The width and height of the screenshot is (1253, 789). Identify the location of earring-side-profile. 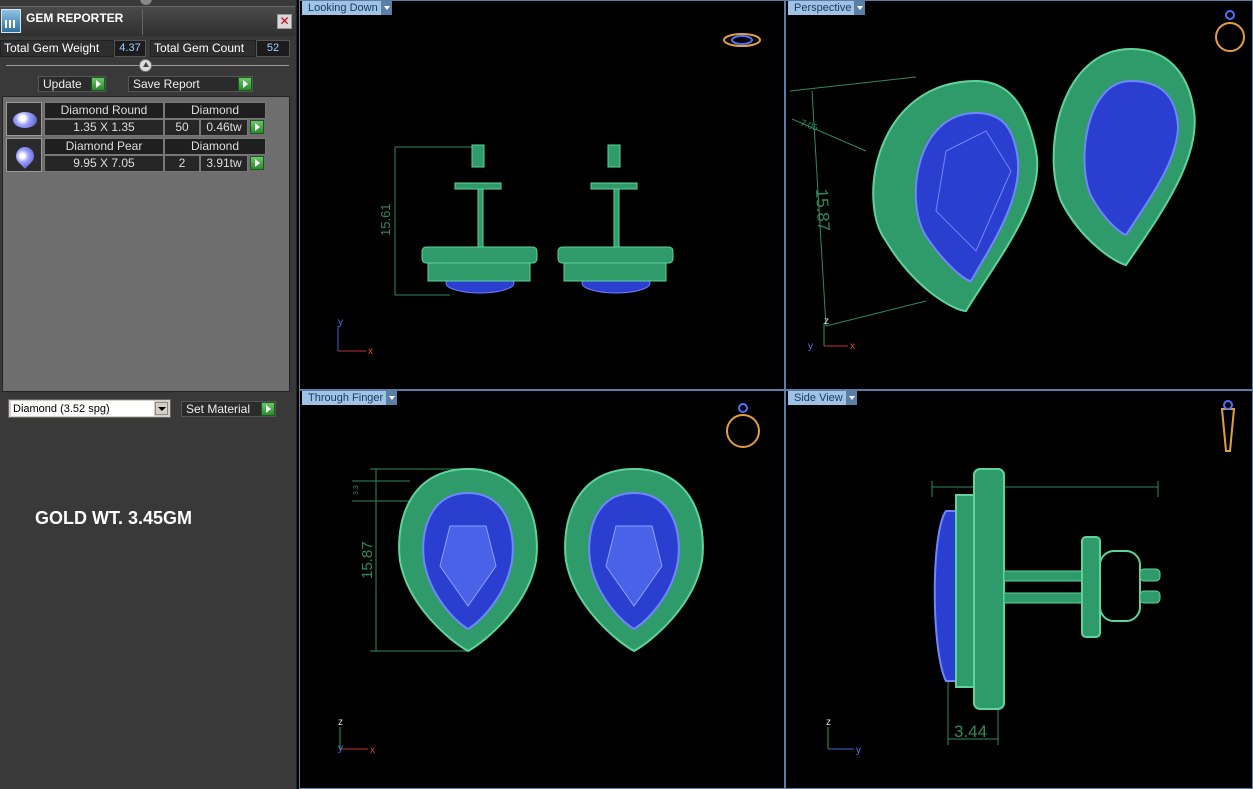
(1047, 589).